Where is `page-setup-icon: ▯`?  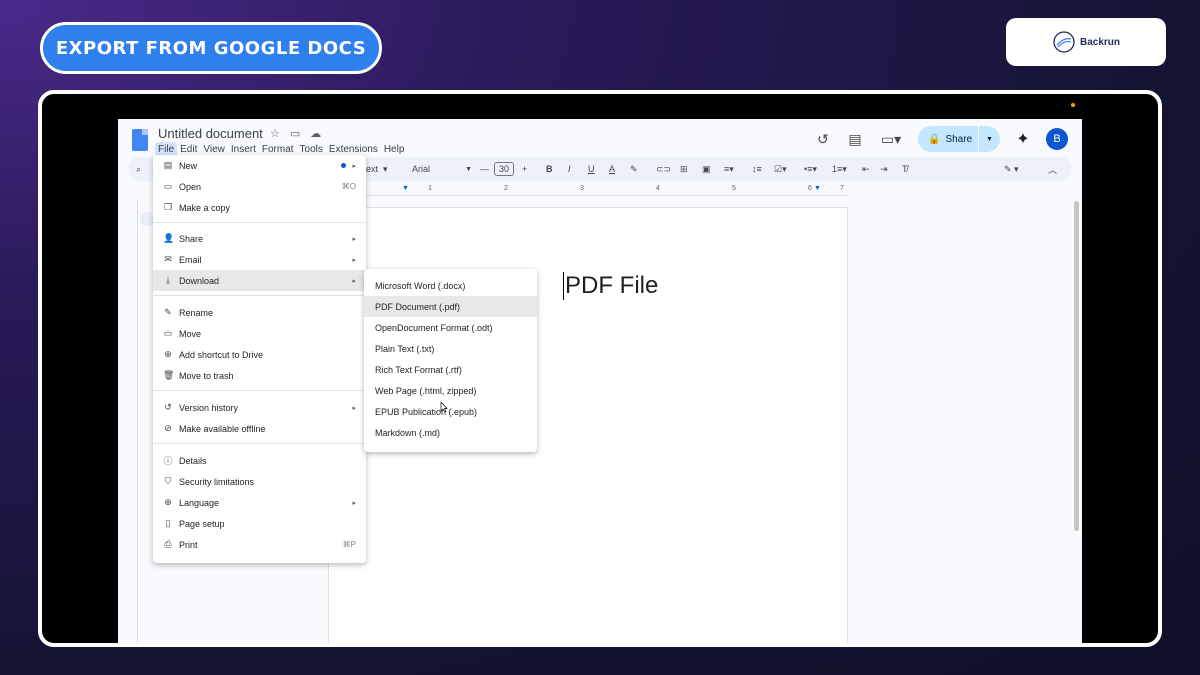
page-setup-icon: ▯ is located at coordinates (168, 523).